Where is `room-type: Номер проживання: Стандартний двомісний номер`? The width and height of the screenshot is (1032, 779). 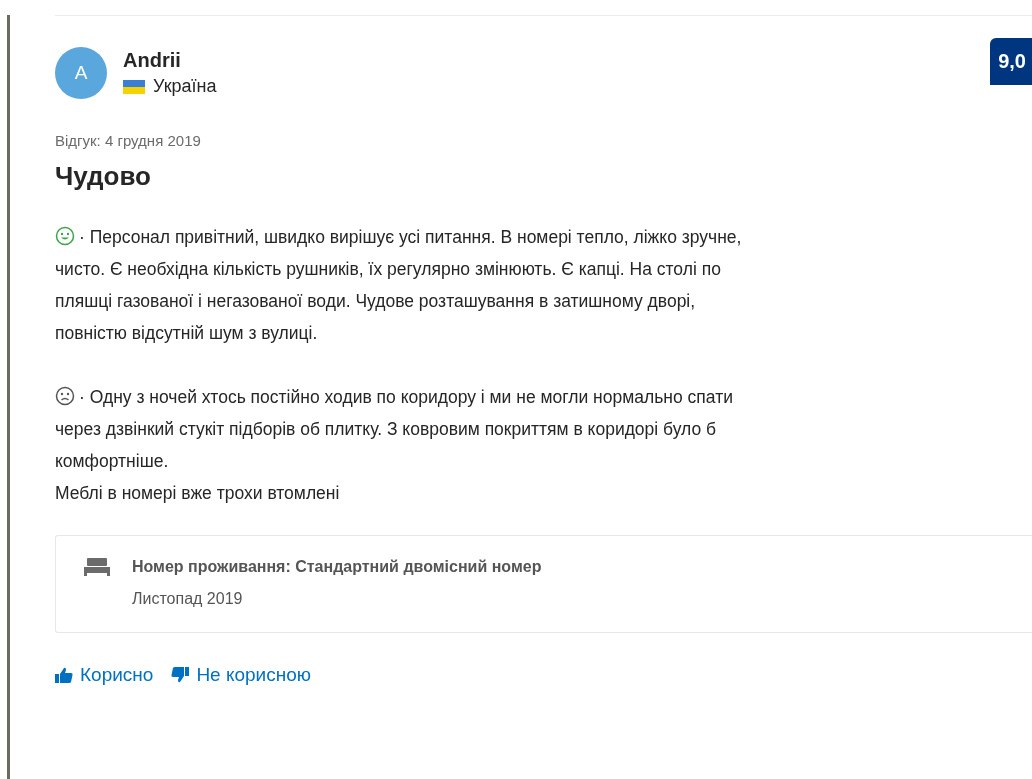 room-type: Номер проживання: Стандартний двомісний номер is located at coordinates (337, 567).